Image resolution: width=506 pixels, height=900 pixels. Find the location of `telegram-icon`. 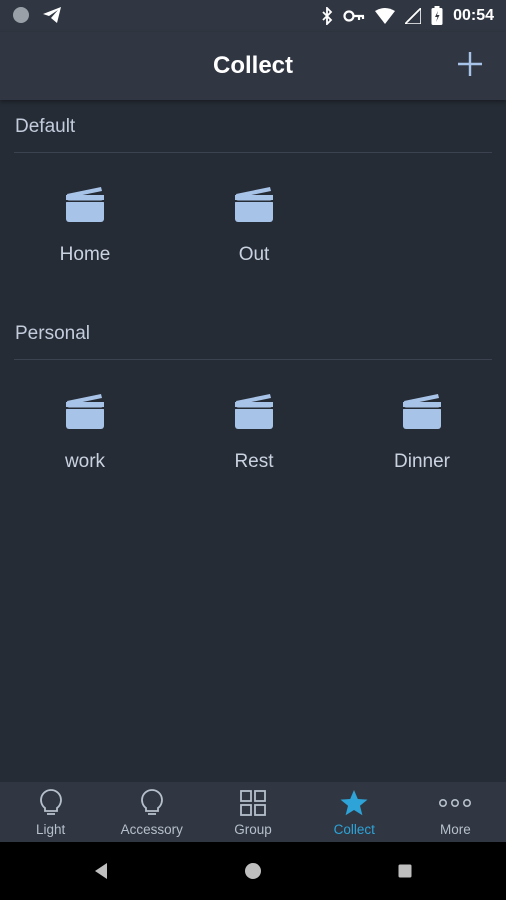

telegram-icon is located at coordinates (52, 15).